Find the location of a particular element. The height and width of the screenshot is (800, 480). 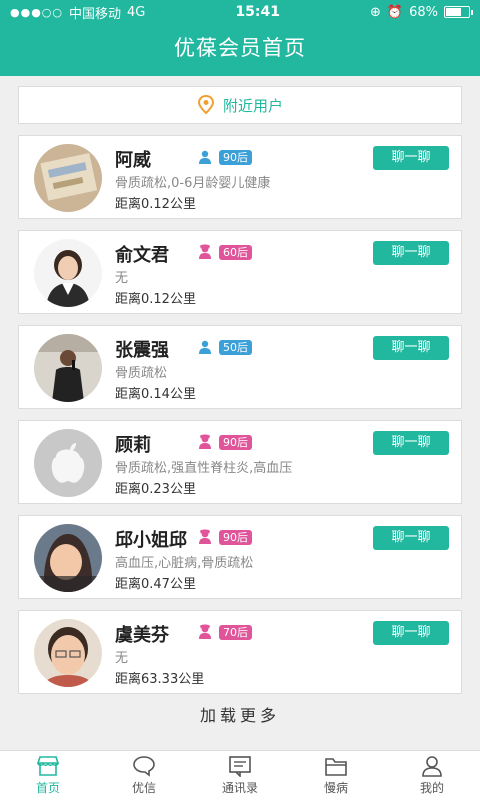

load-more-button: 加载更多 is located at coordinates (240, 714).